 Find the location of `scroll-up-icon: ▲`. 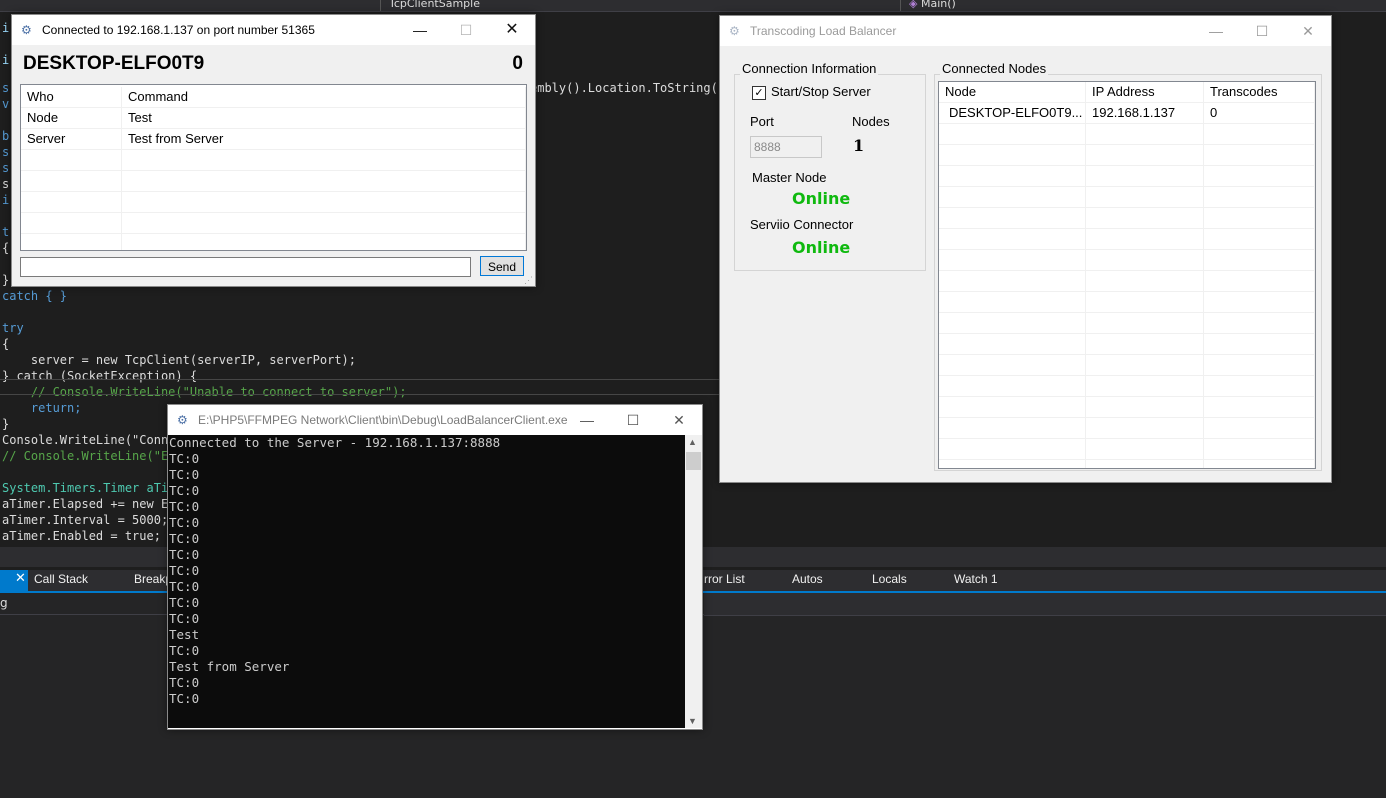

scroll-up-icon: ▲ is located at coordinates (692, 442).